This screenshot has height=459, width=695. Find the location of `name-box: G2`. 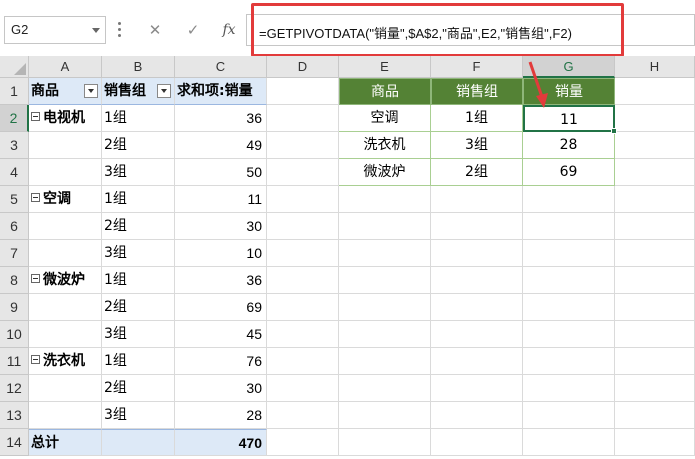

name-box: G2 is located at coordinates (55, 30).